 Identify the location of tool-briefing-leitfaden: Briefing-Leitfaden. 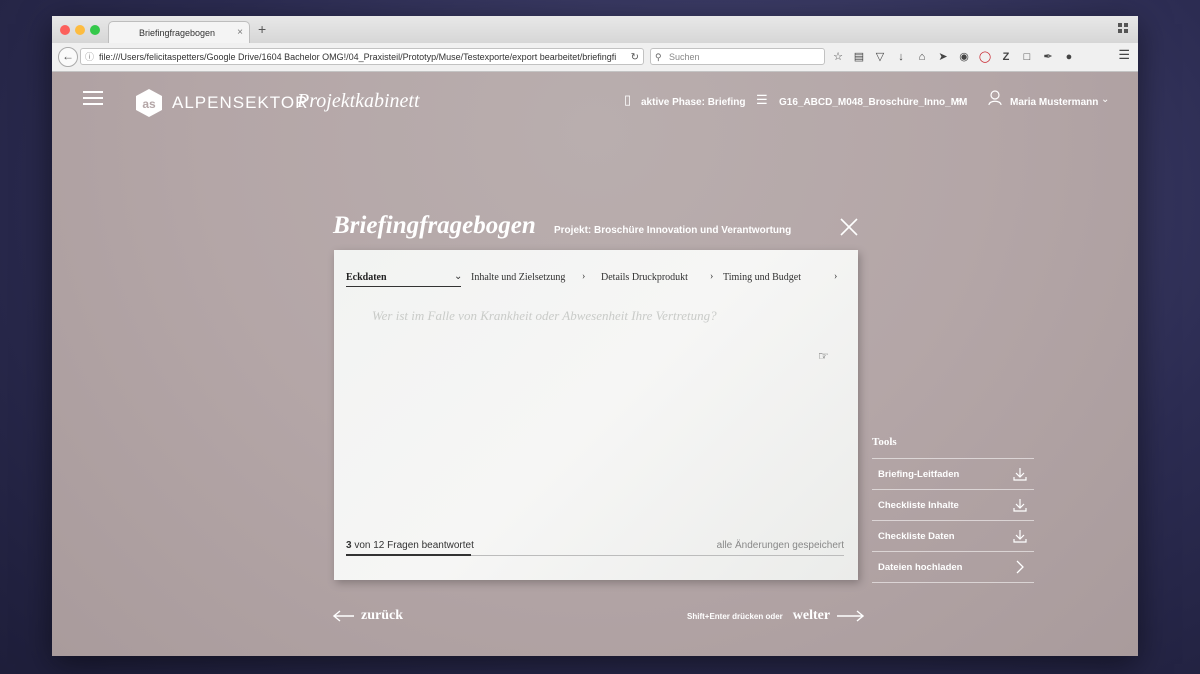
(953, 474).